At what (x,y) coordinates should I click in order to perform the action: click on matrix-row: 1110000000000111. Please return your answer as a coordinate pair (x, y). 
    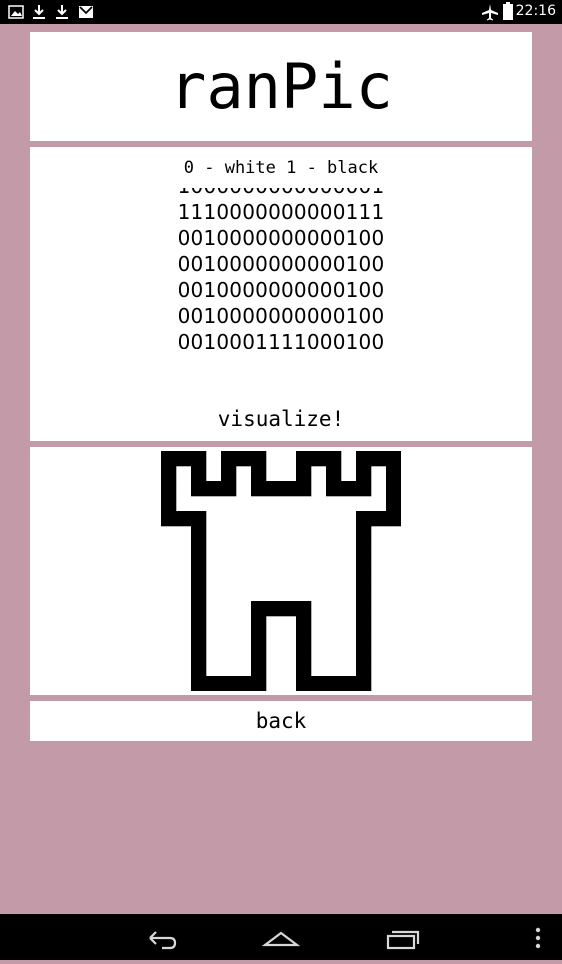
    Looking at the image, I should click on (281, 212).